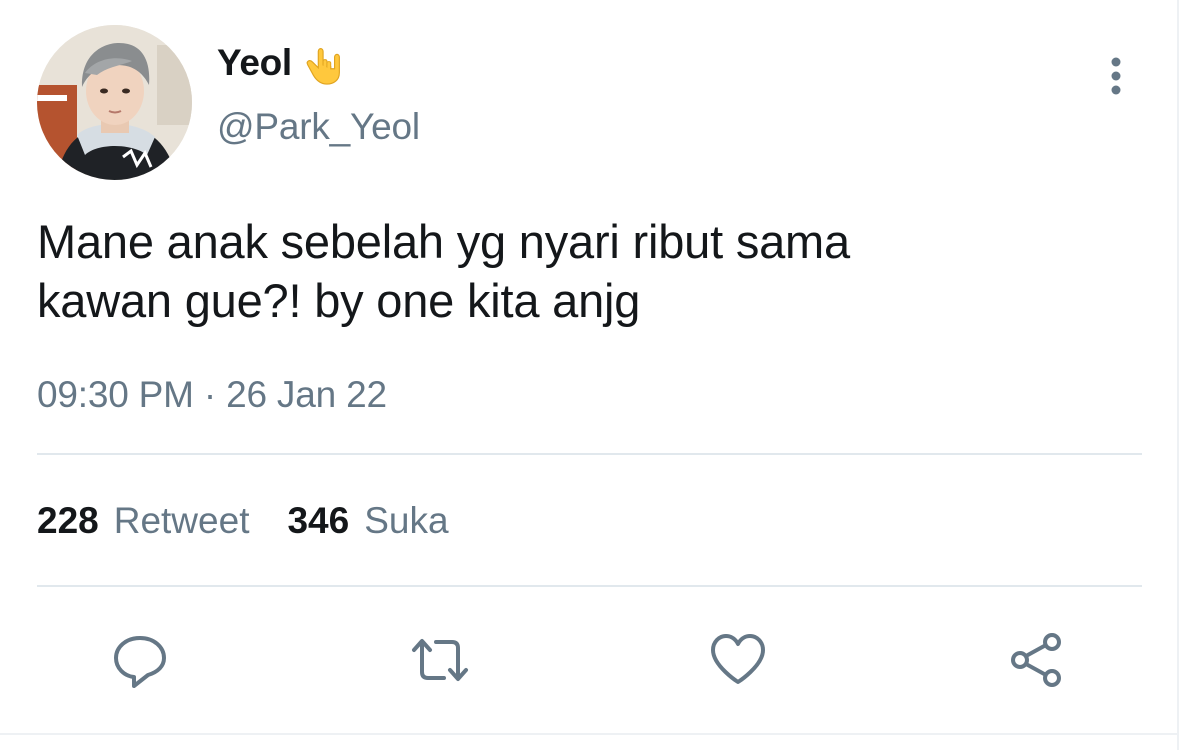 This screenshot has width=1179, height=750. I want to click on tweet-time: 09:30 PM, so click(115, 394).